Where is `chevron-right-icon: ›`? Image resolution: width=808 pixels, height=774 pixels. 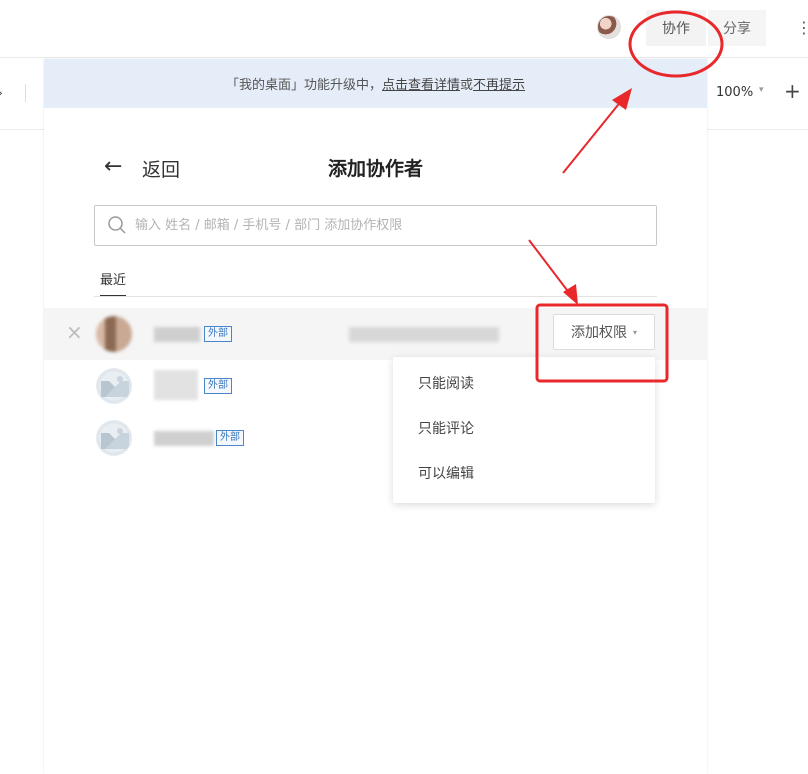
chevron-right-icon: › is located at coordinates (1, 93).